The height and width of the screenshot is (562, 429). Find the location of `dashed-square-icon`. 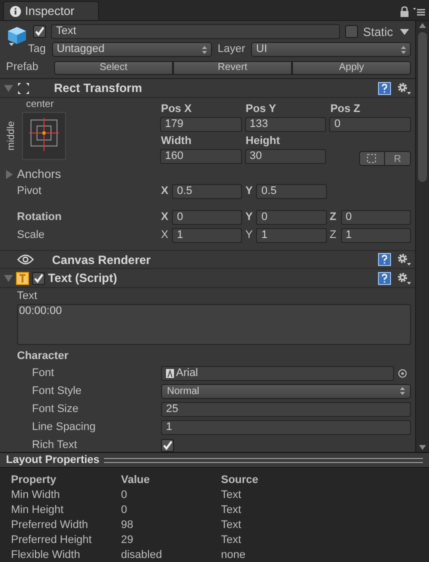

dashed-square-icon is located at coordinates (371, 158).